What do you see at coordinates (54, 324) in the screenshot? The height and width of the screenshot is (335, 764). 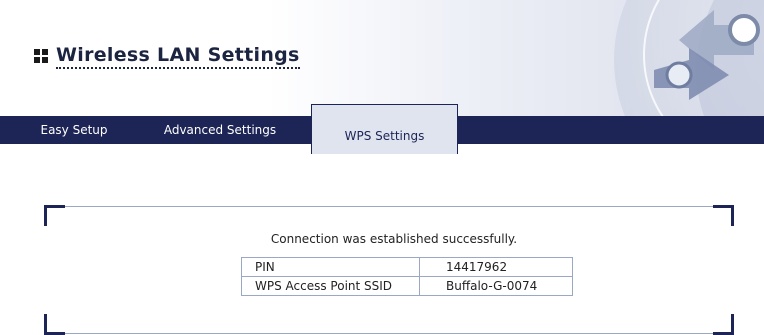 I see `panel-corner-bottom-left` at bounding box center [54, 324].